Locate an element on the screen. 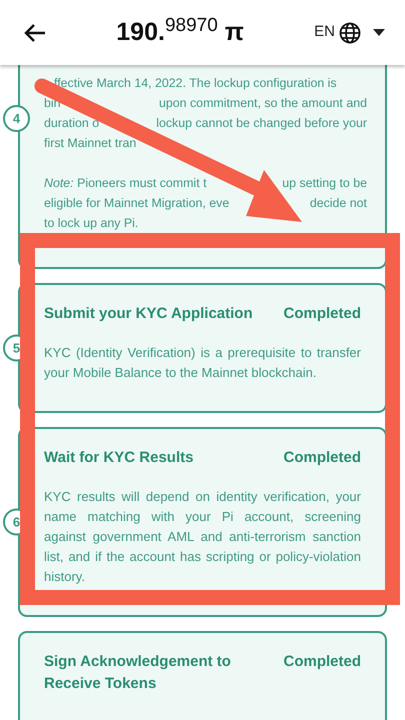 This screenshot has width=405, height=720. description-text: duration o is located at coordinates (72, 123).